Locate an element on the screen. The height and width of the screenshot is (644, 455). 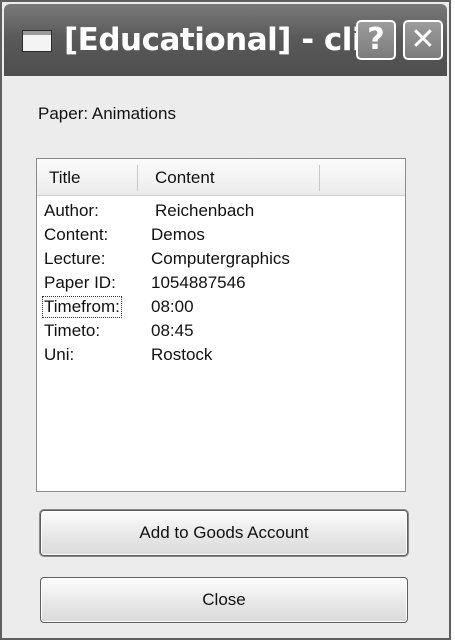
title-bar: [Educational] - cli... ? ✕ is located at coordinates (225, 40).